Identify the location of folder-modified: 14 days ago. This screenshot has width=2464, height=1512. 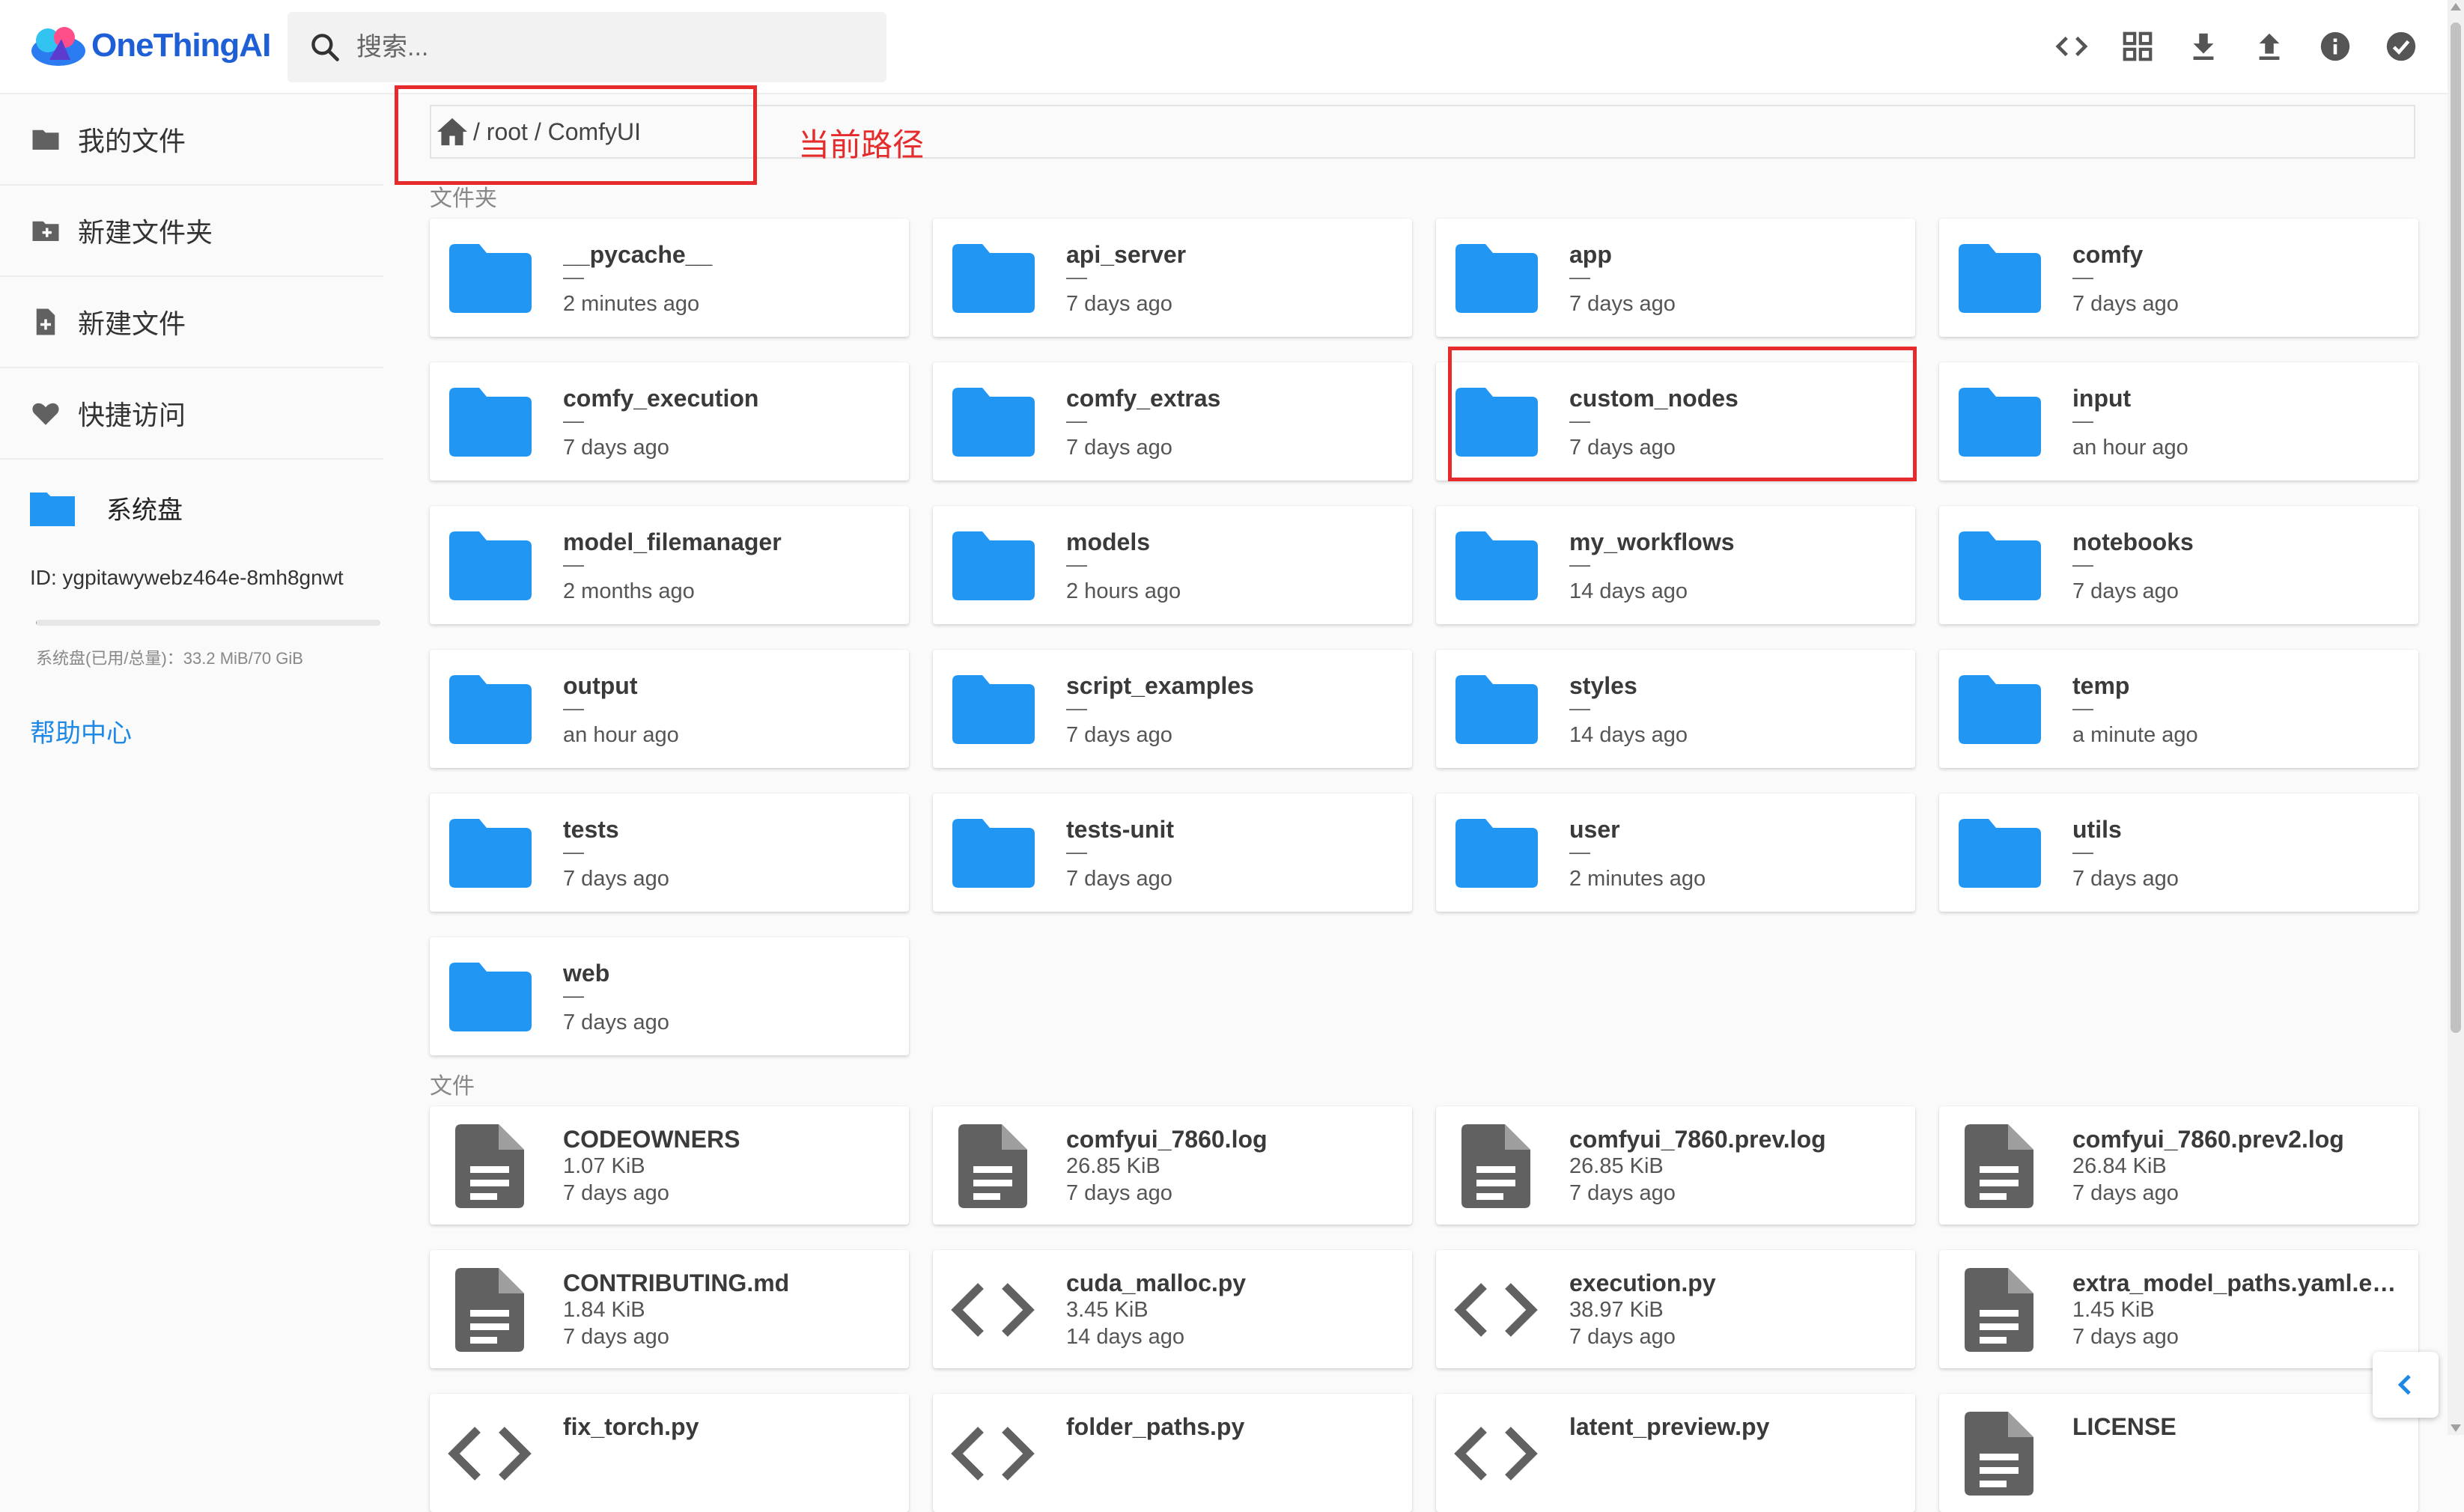
(1628, 735).